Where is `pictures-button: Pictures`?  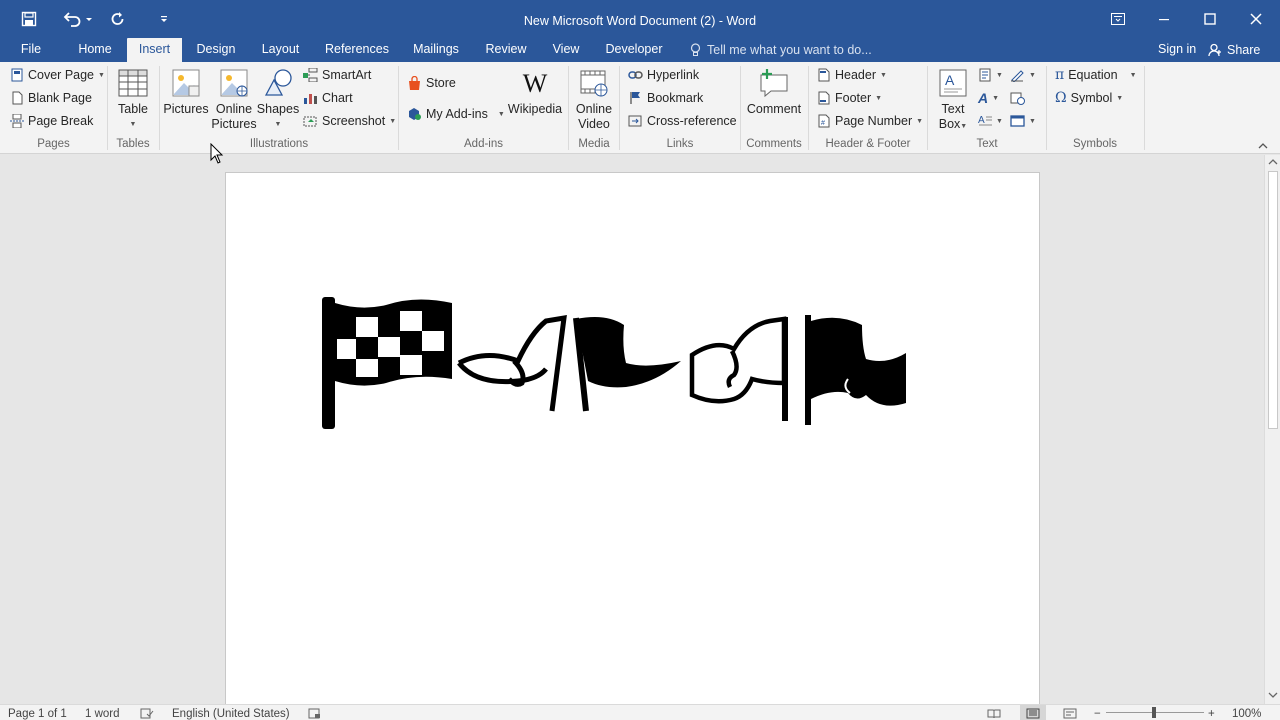 pictures-button: Pictures is located at coordinates (186, 91).